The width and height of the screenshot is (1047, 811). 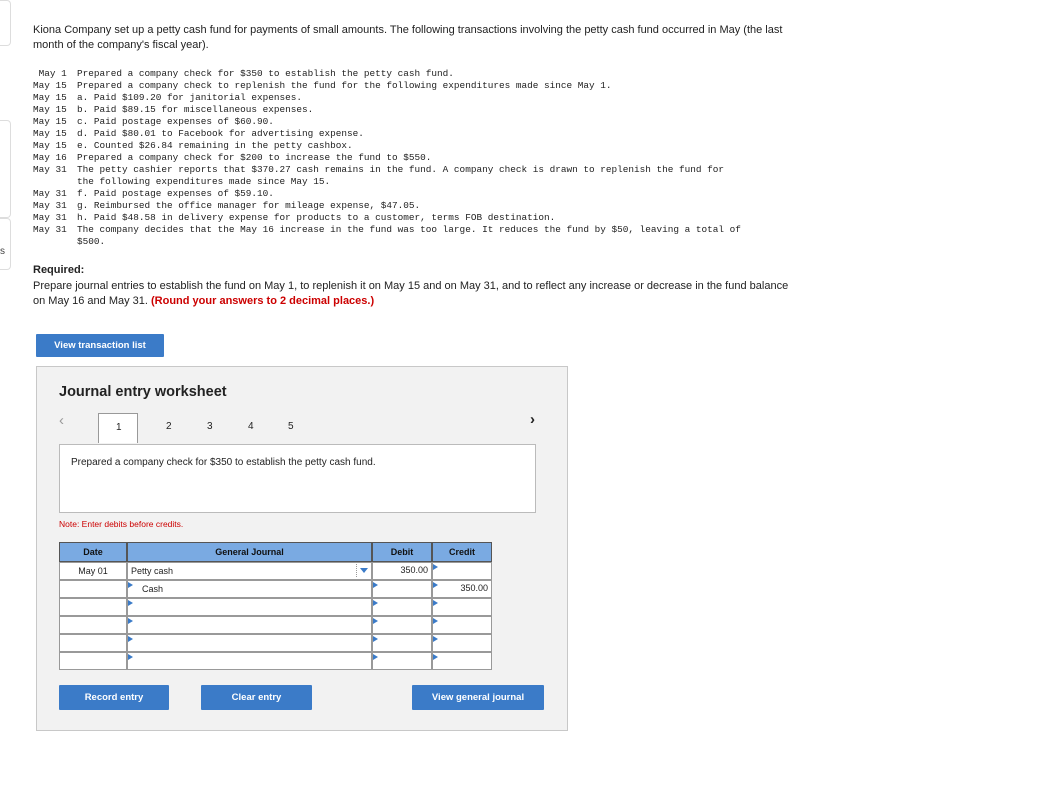 I want to click on header-date: Date, so click(x=93, y=552).